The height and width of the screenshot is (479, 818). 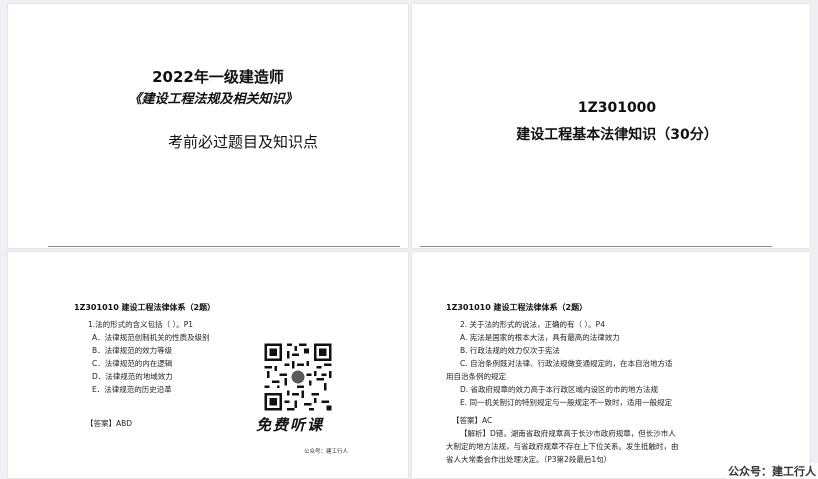 What do you see at coordinates (568, 433) in the screenshot?
I see `explanation-line-1: 【解析】D错，湖南省政府规章高于长沙市政府规章，但长沙市人` at bounding box center [568, 433].